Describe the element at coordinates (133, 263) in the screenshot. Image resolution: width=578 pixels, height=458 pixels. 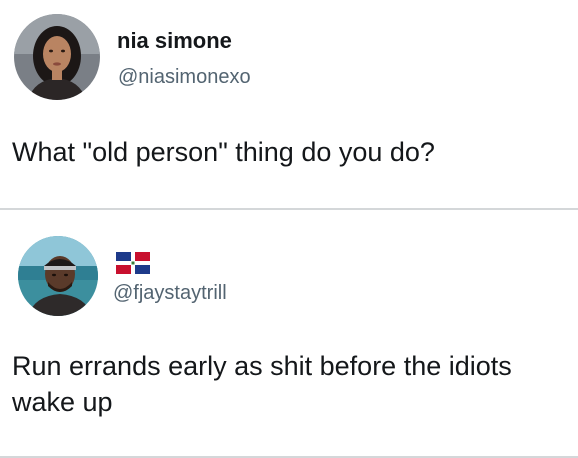
I see `dominican-republic-flag-icon` at that location.